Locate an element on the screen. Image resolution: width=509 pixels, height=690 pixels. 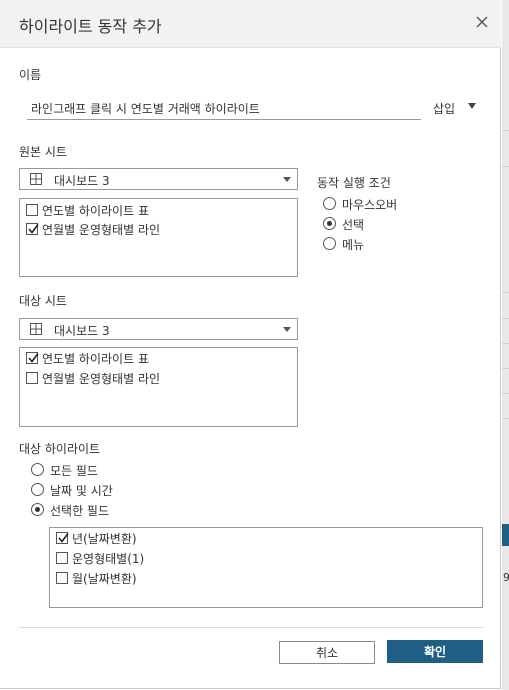
footer-divider is located at coordinates (251, 627).